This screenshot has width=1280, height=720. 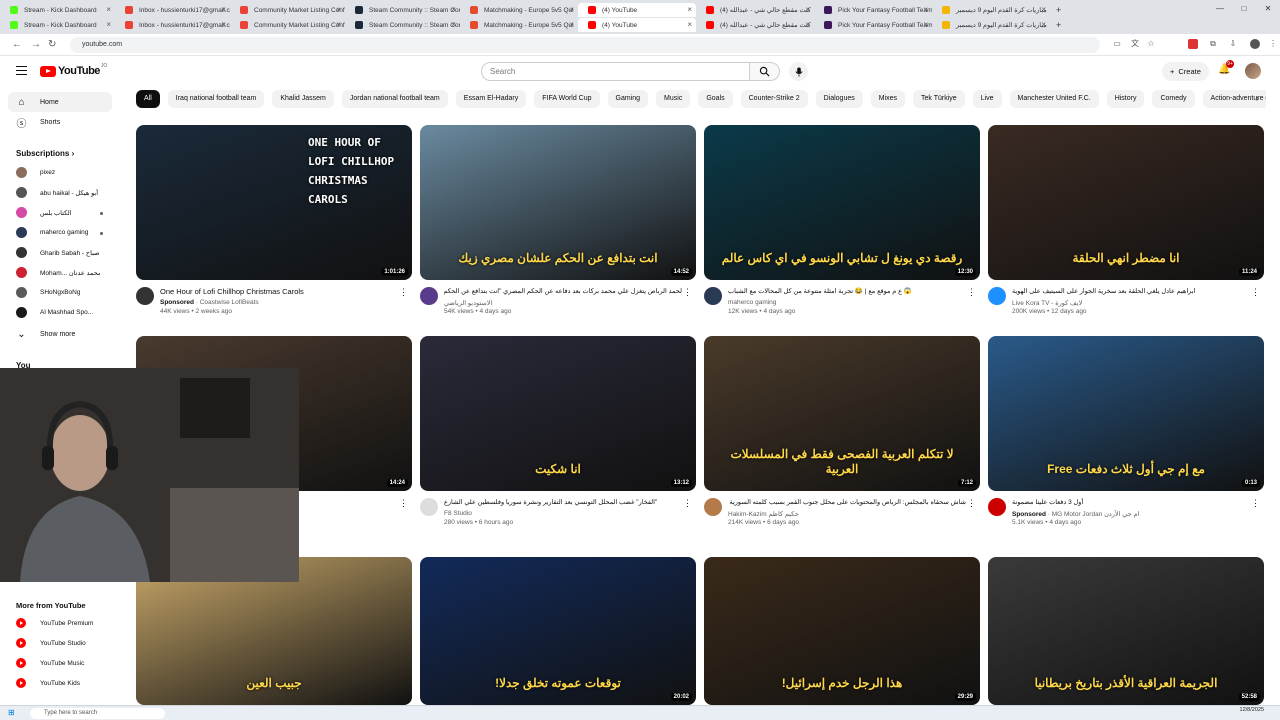 What do you see at coordinates (60, 214) in the screenshot?
I see `subscription-item: الكتاب بلس` at bounding box center [60, 214].